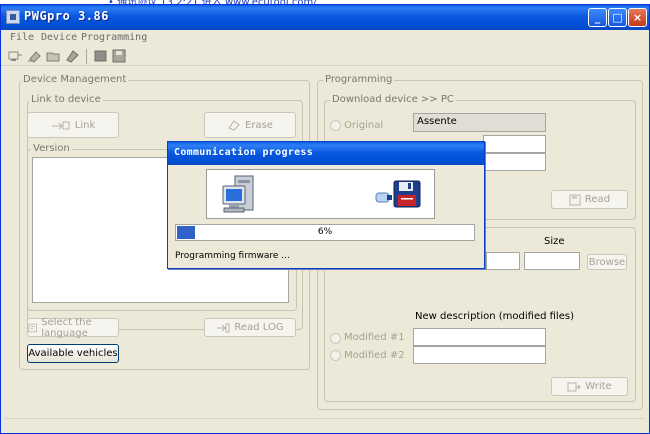 Image resolution: width=650 pixels, height=434 pixels. Describe the element at coordinates (598, 386) in the screenshot. I see `write-button-label: Write` at that location.